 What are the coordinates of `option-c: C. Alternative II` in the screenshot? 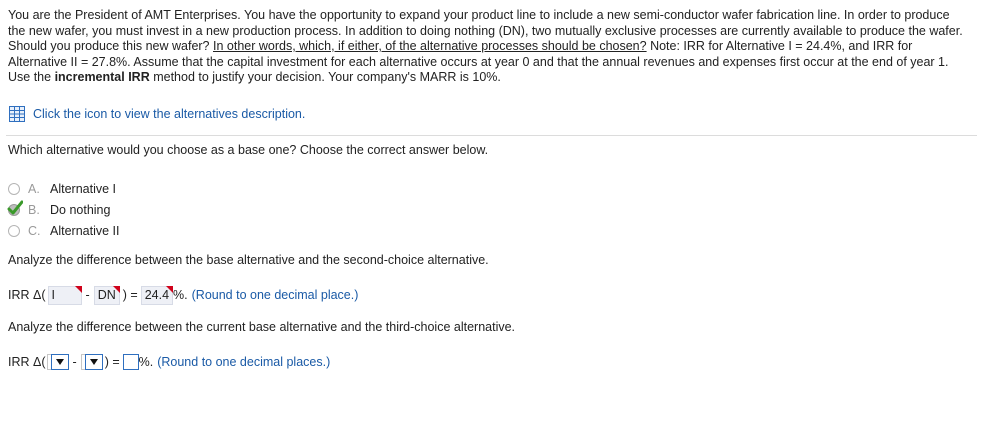 It's located at (63, 230).